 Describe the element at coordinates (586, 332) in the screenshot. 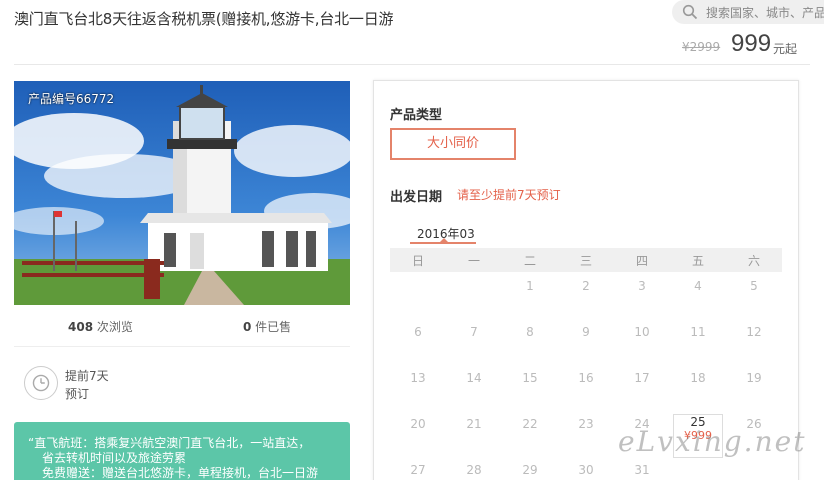

I see `calendar-day: 9` at that location.